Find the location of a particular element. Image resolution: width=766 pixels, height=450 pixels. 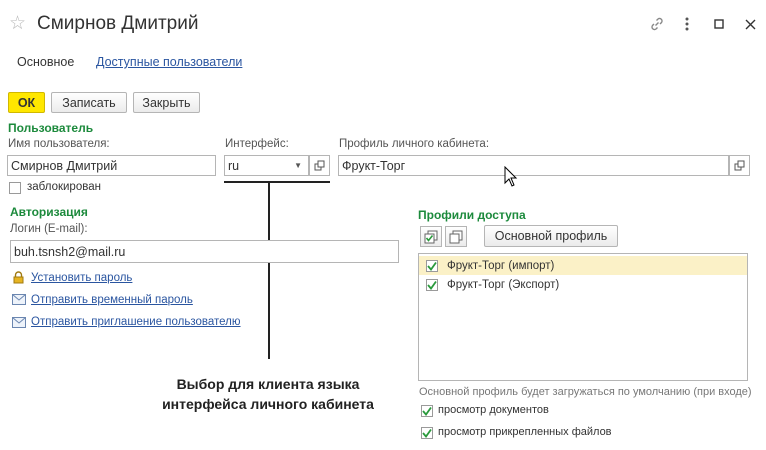

annotation-line-1: Выбор для клиента языка is located at coordinates (268, 384).